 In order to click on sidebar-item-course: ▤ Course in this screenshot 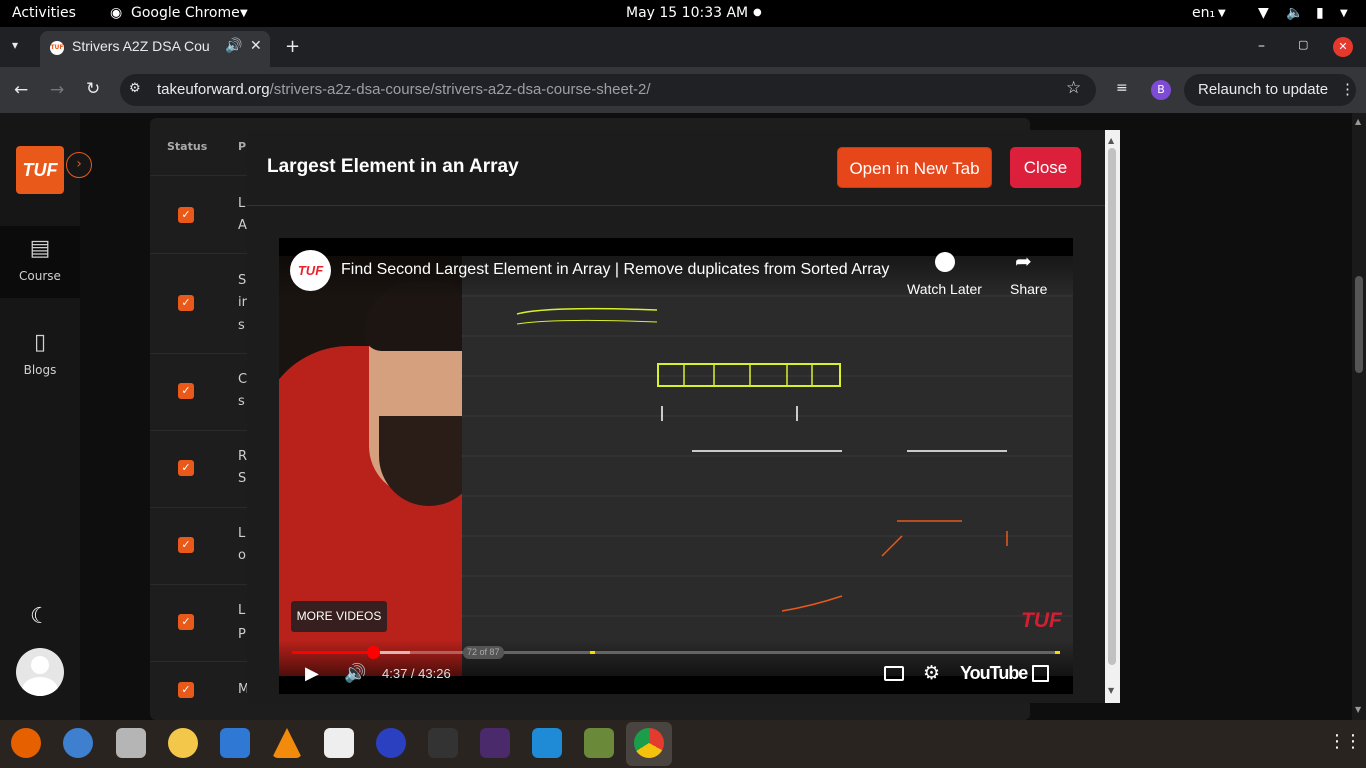, I will do `click(40, 262)`.